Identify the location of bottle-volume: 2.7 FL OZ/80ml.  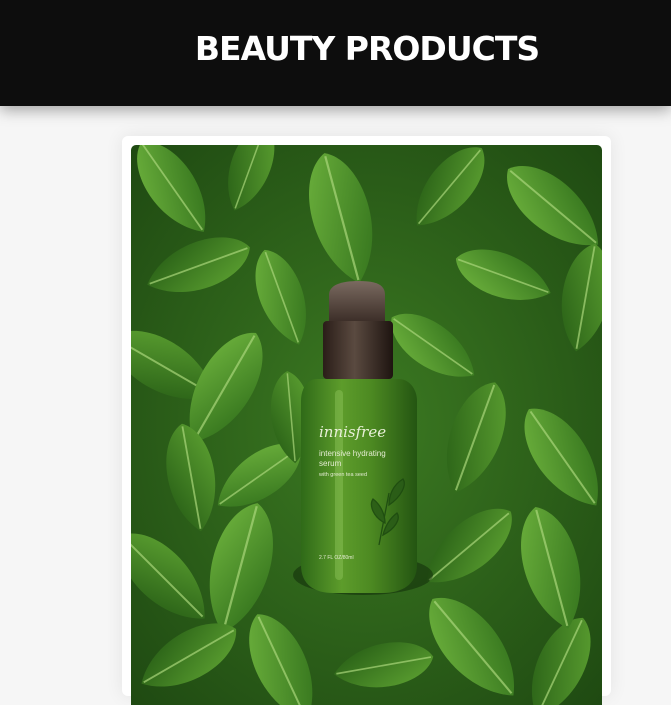
(336, 558).